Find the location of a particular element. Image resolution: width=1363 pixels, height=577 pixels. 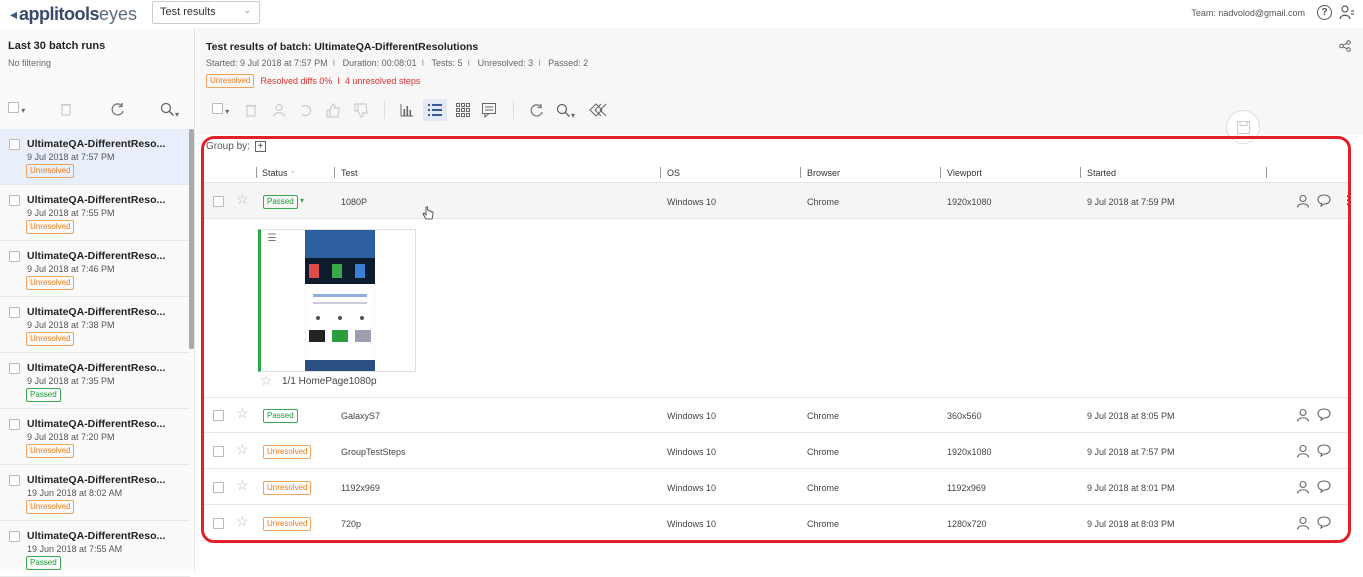

status-dropdown-icon: ▾ is located at coordinates (302, 200).